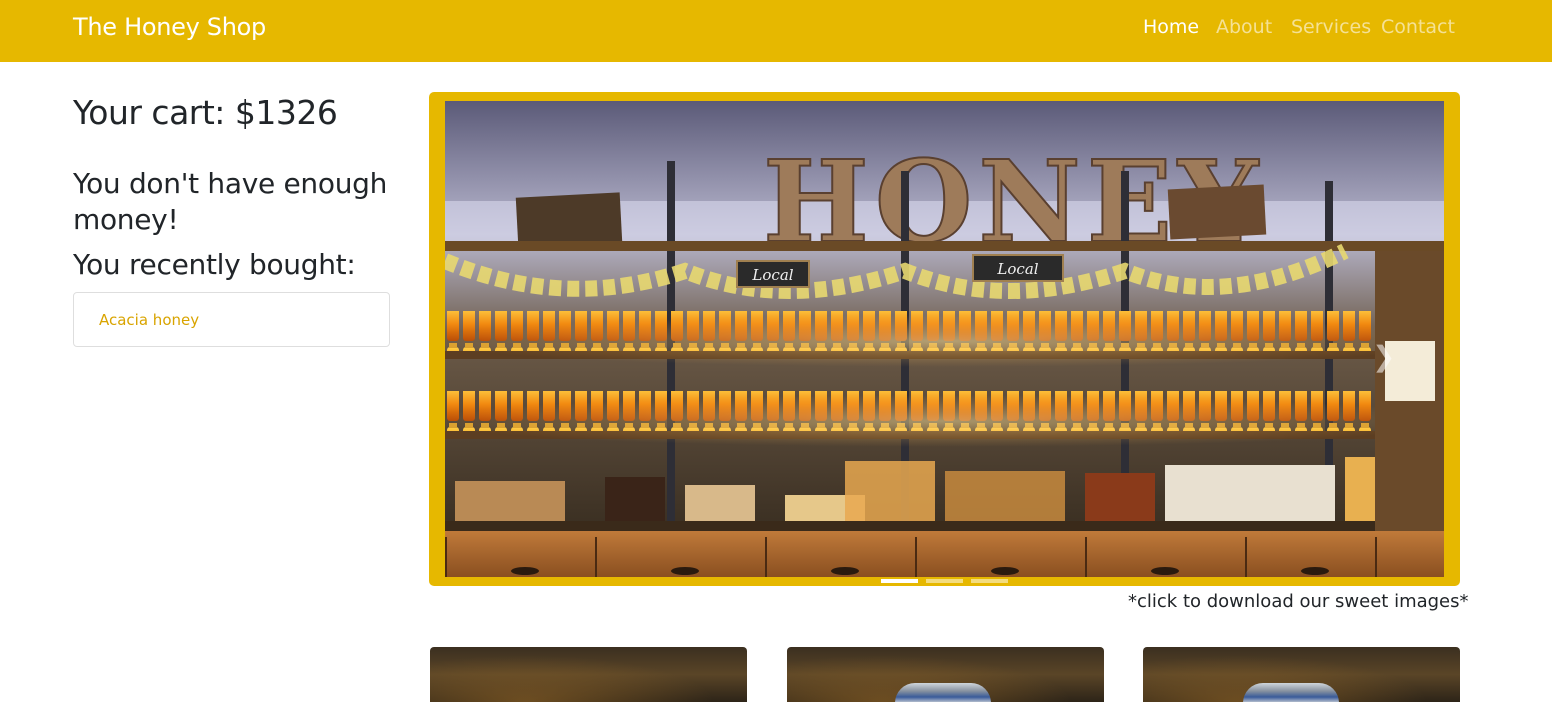  I want to click on nav-services: Services, so click(1331, 27).